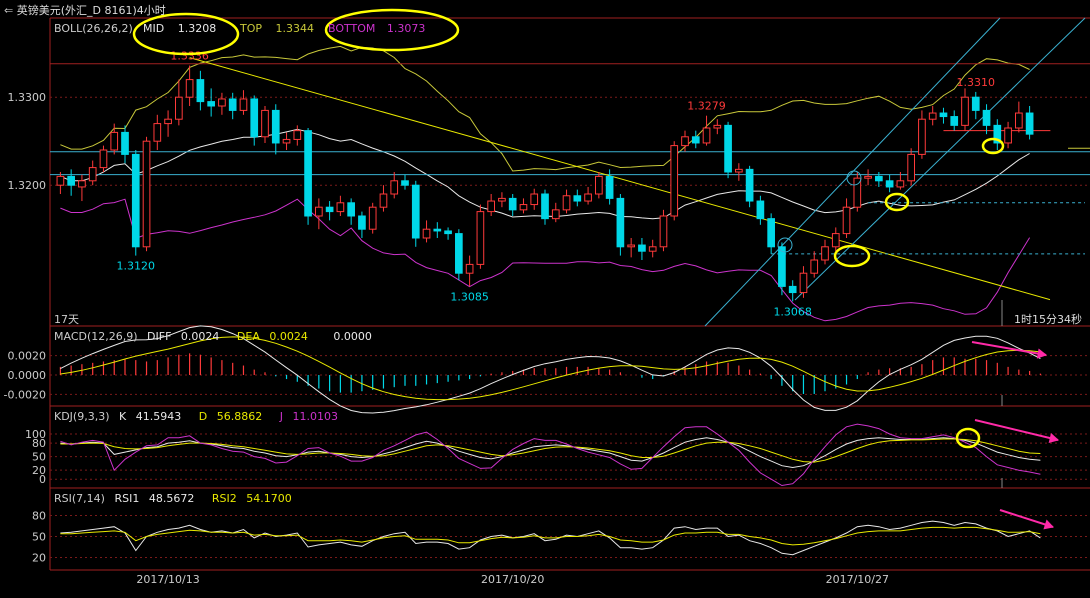 Image resolution: width=1090 pixels, height=598 pixels. Describe the element at coordinates (550, 450) in the screenshot. I see `kdj-d-line` at that location.